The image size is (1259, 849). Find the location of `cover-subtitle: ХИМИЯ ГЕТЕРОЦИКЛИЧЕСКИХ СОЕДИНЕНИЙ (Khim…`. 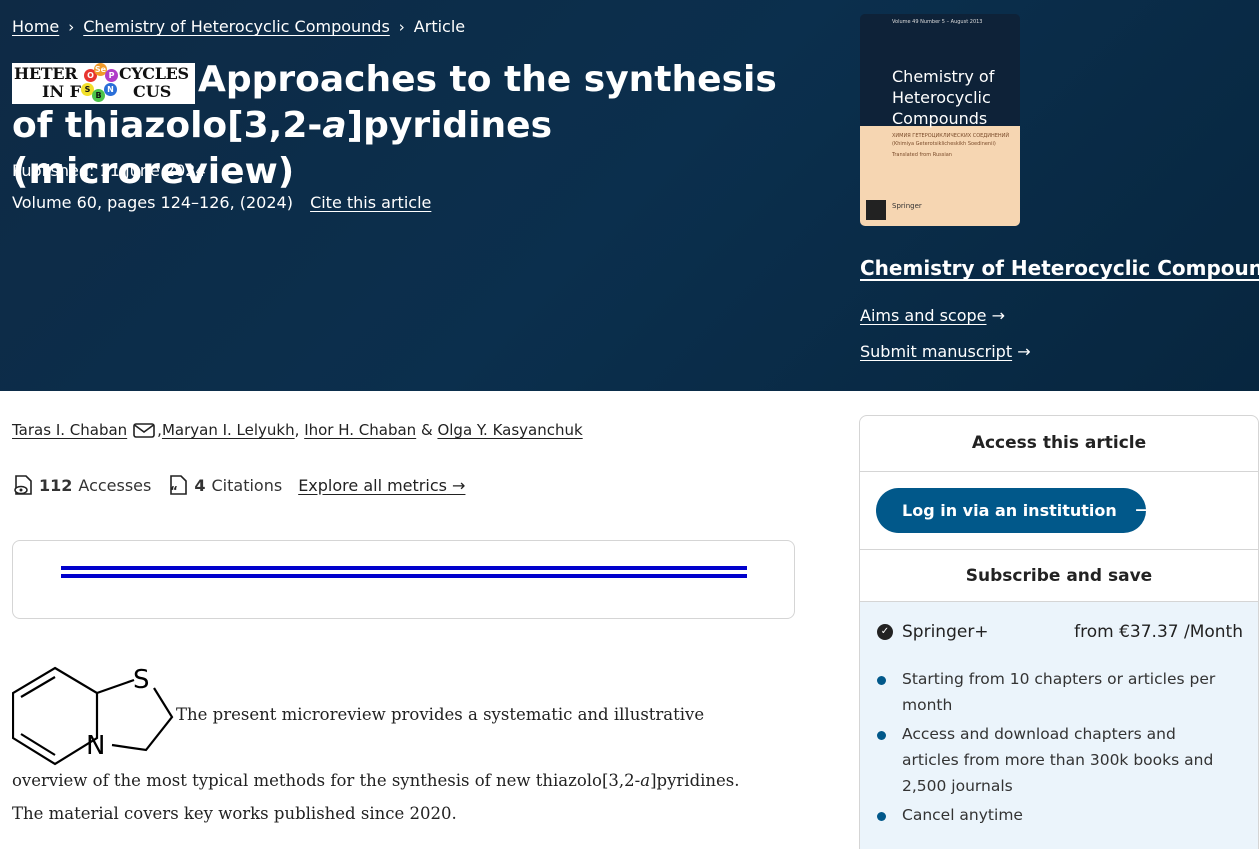

cover-subtitle: ХИМИЯ ГЕТЕРОЦИКЛИЧЕСКИХ СОЕДИНЕНИЙ (Khim… is located at coordinates (950, 145).